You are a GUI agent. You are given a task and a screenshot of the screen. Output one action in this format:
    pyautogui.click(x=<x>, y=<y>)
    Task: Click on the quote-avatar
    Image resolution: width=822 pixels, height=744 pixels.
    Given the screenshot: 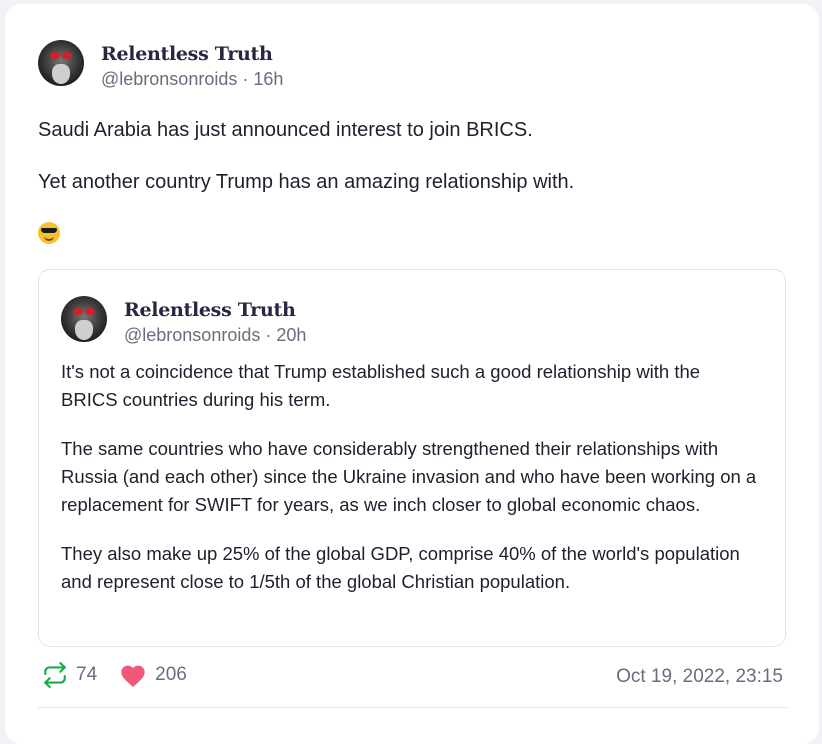 What is the action you would take?
    pyautogui.click(x=84, y=319)
    